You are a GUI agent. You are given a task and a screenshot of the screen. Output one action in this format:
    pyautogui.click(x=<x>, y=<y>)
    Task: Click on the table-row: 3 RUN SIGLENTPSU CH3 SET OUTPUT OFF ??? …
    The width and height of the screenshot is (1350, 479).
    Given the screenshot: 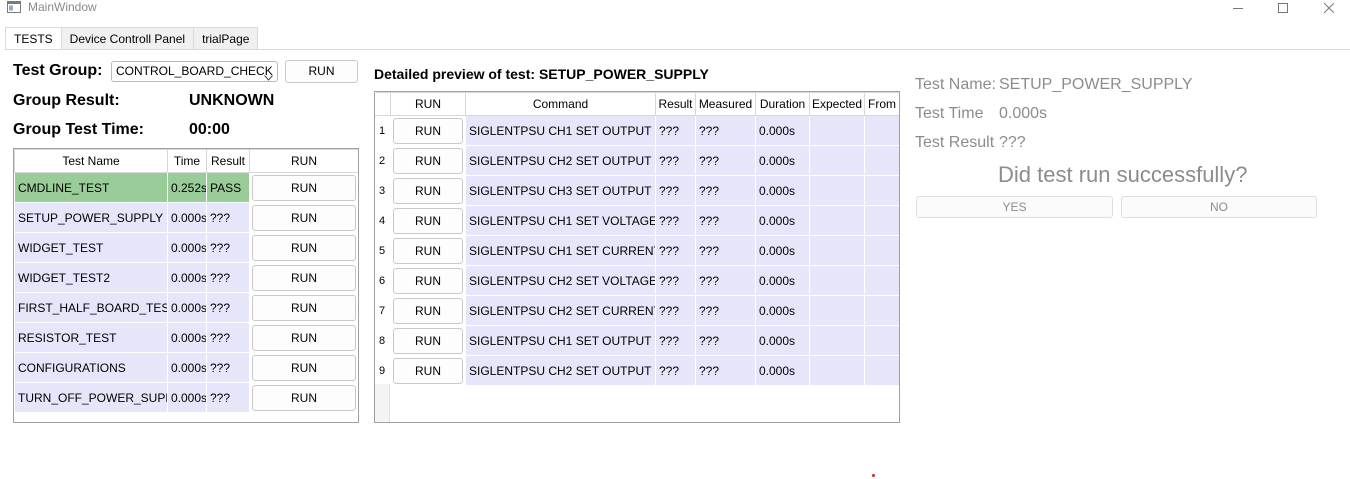 What is the action you would take?
    pyautogui.click(x=637, y=190)
    